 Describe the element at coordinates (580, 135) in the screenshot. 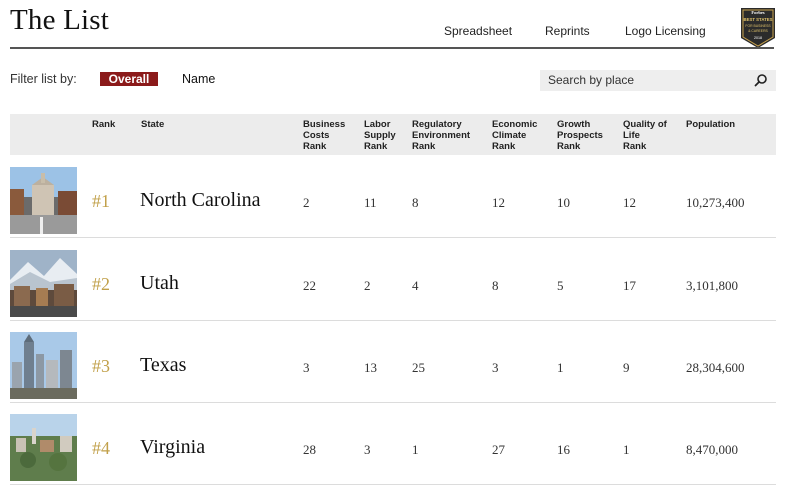

I see `col-growth: Growth Prospects Rank` at that location.